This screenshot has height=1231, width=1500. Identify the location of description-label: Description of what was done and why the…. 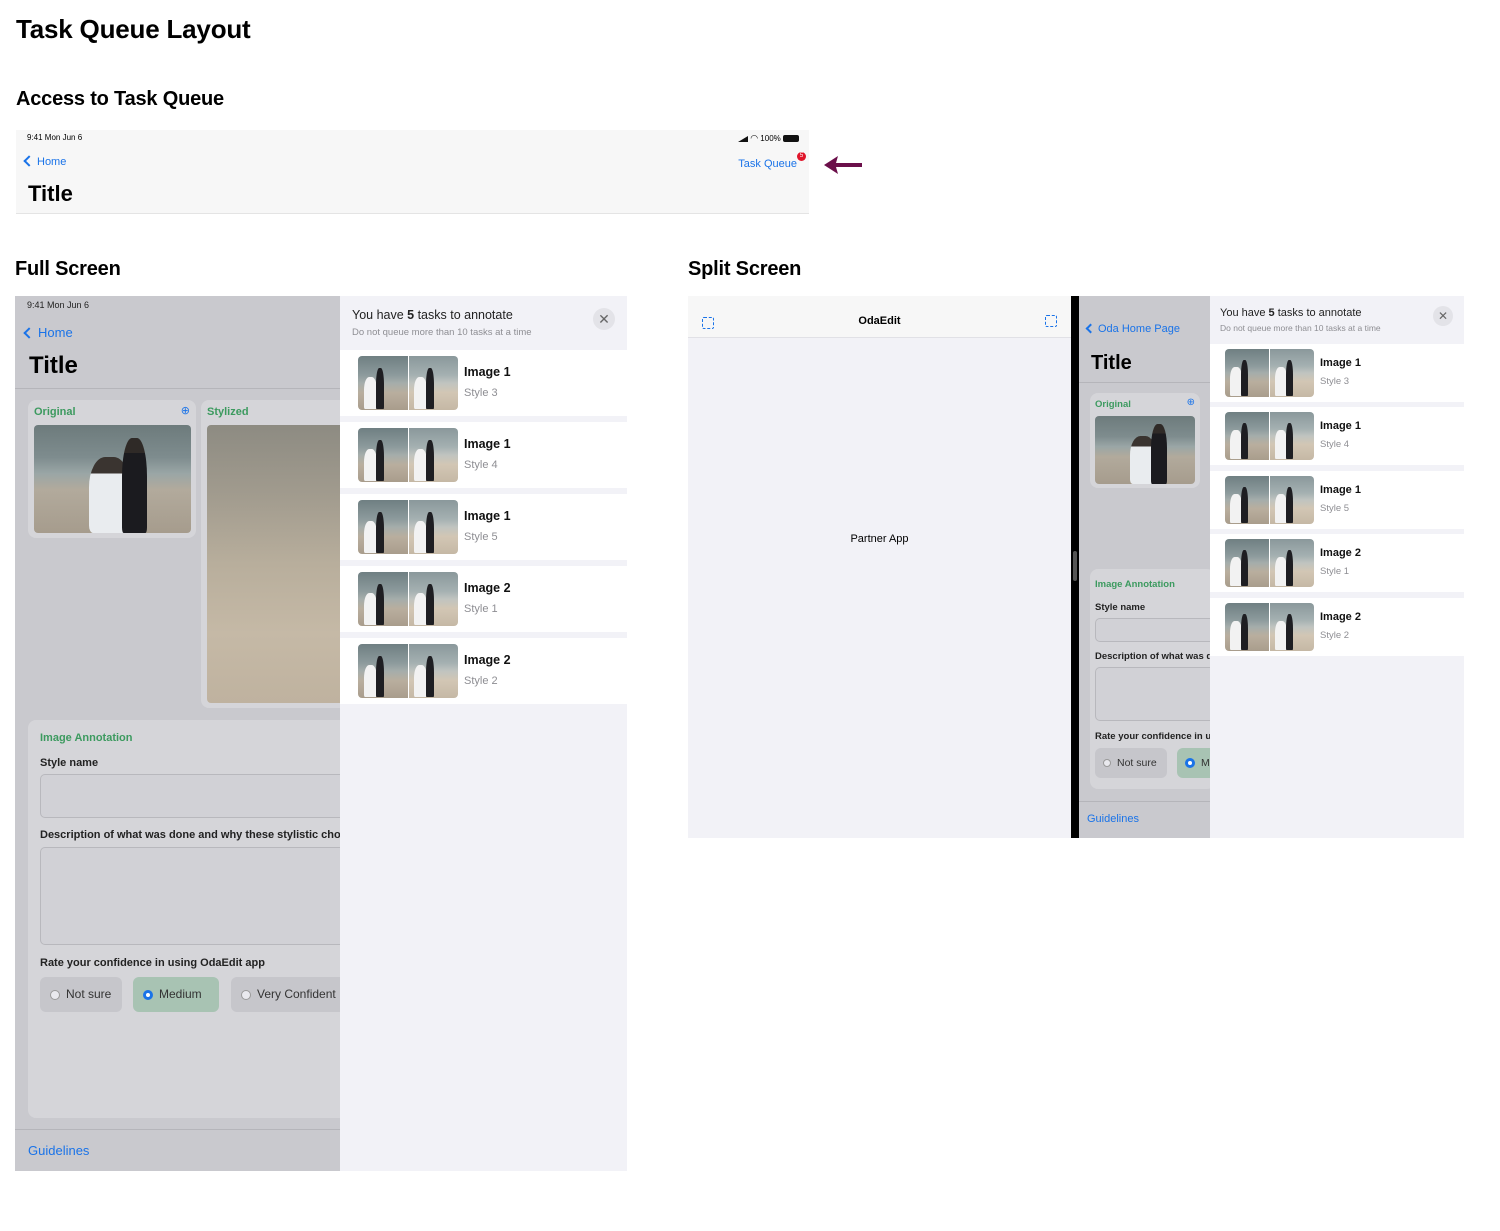
(190, 835).